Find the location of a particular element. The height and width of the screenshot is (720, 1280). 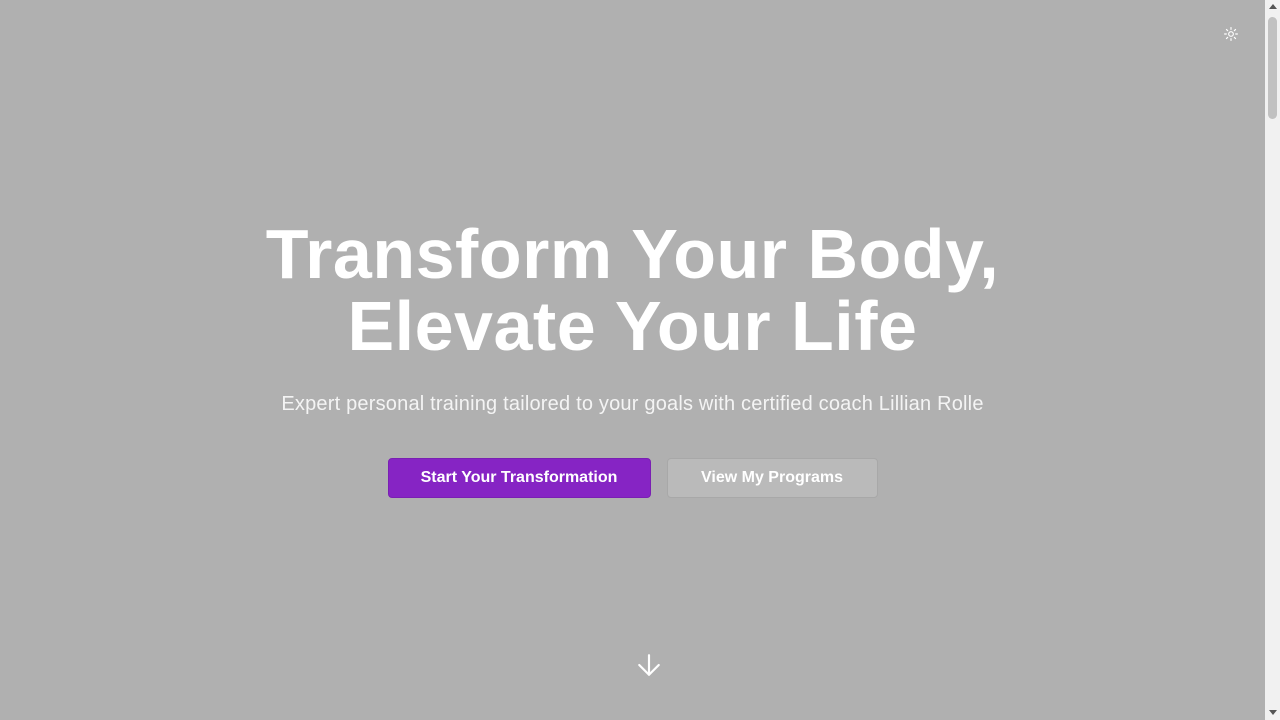

scroll-down-arrow-icon is located at coordinates (1273, 712).